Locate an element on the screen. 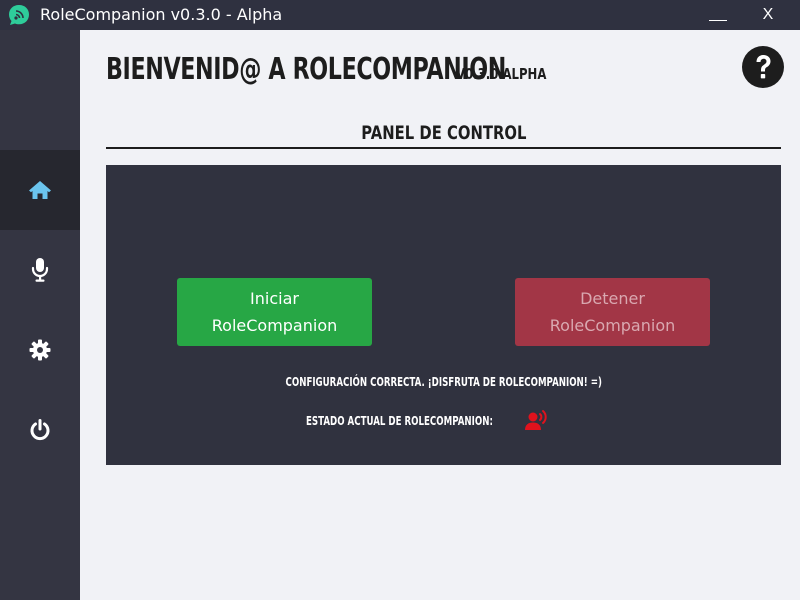 This screenshot has height=600, width=800. page-title: BIENVENID@ A ROLECOMPANION is located at coordinates (306, 69).